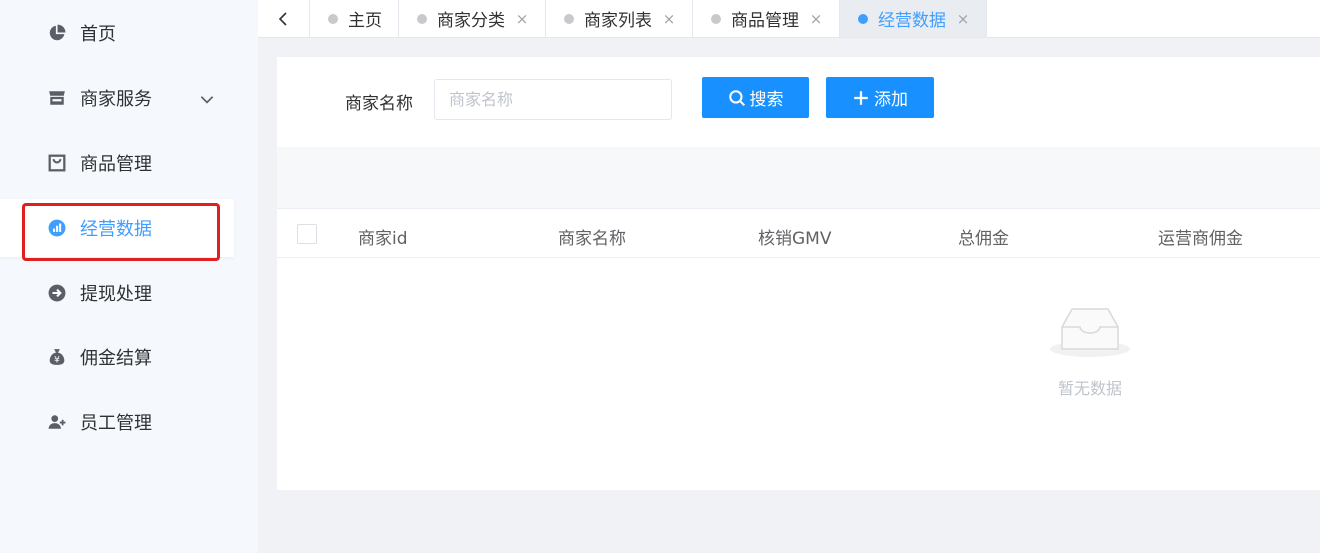 The image size is (1320, 553). I want to click on select-all-checkbox, so click(307, 234).